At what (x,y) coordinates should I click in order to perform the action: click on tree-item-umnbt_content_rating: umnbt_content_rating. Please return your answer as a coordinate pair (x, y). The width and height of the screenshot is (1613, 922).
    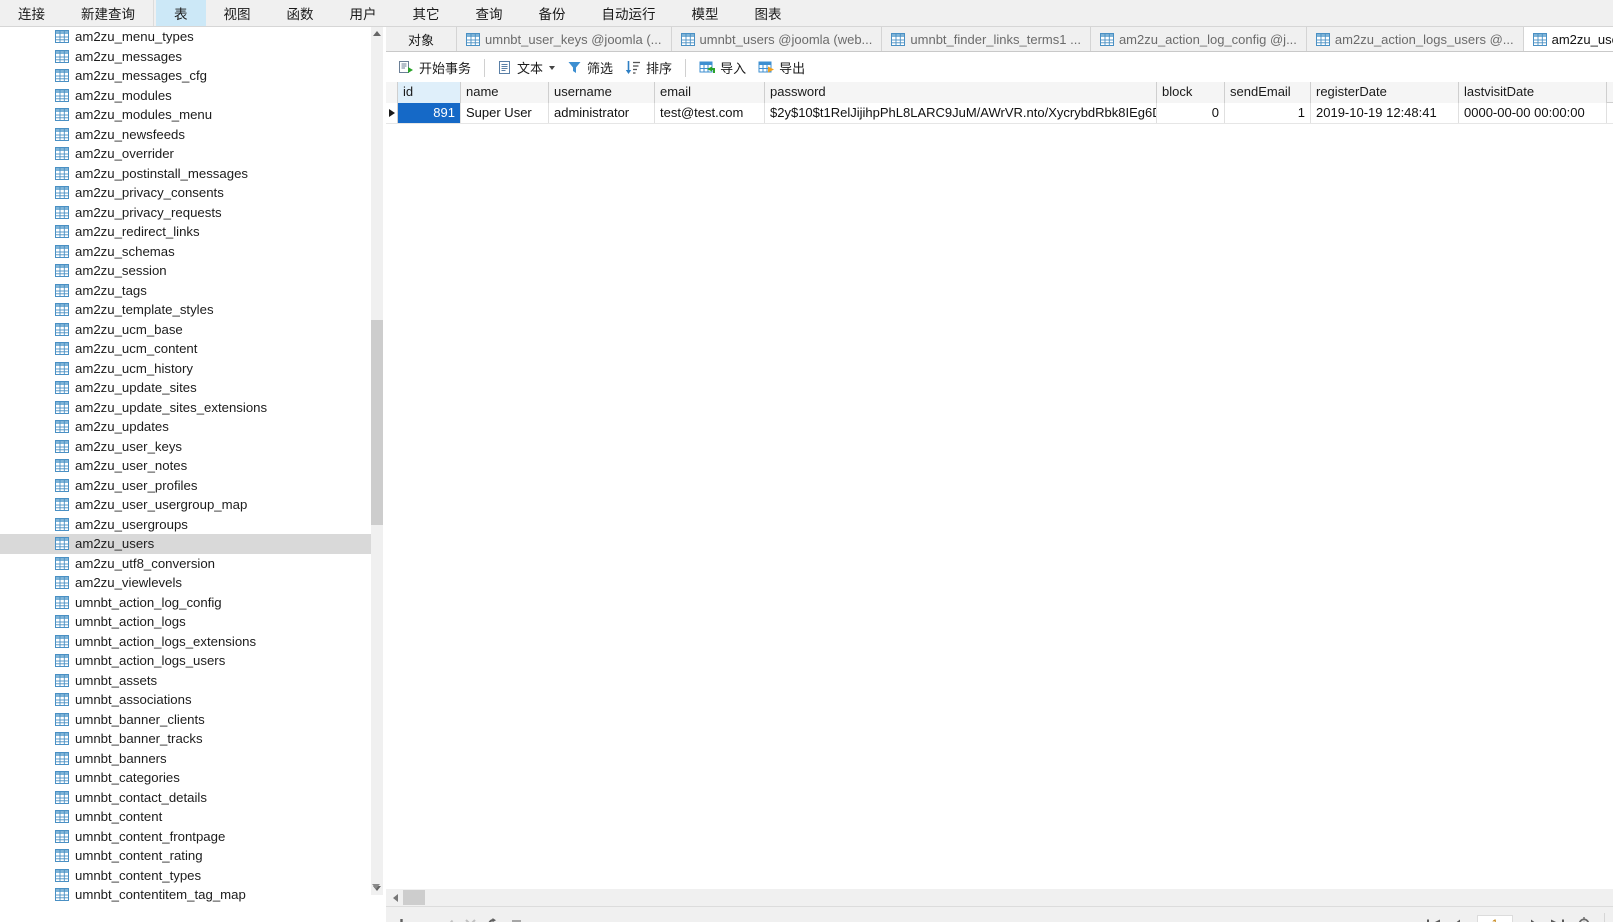
    Looking at the image, I should click on (185, 856).